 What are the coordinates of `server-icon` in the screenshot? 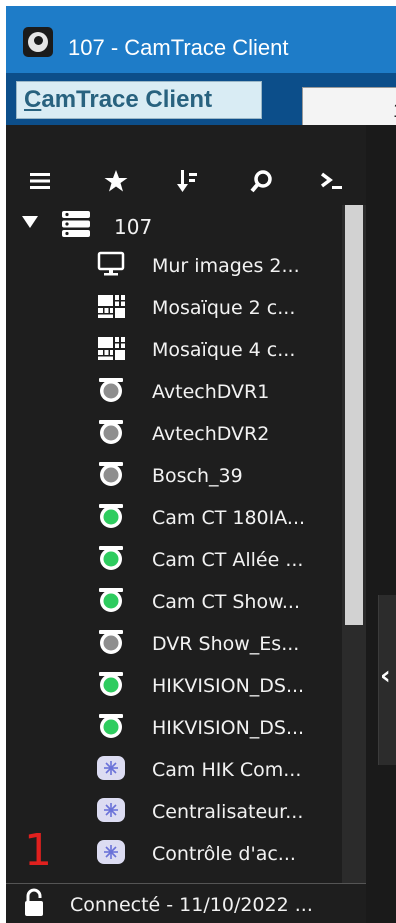 It's located at (76, 224).